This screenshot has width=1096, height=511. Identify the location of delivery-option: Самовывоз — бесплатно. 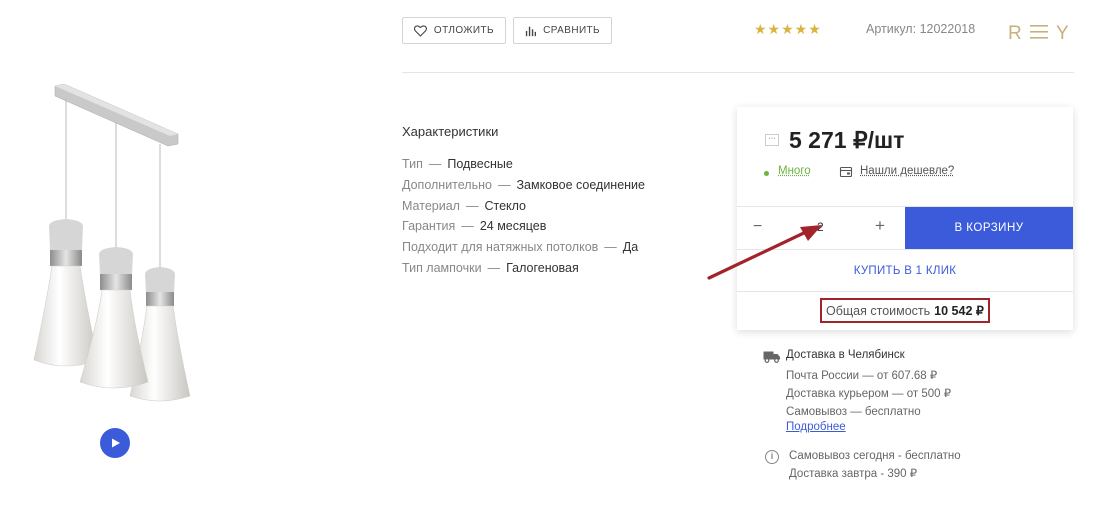
(853, 412).